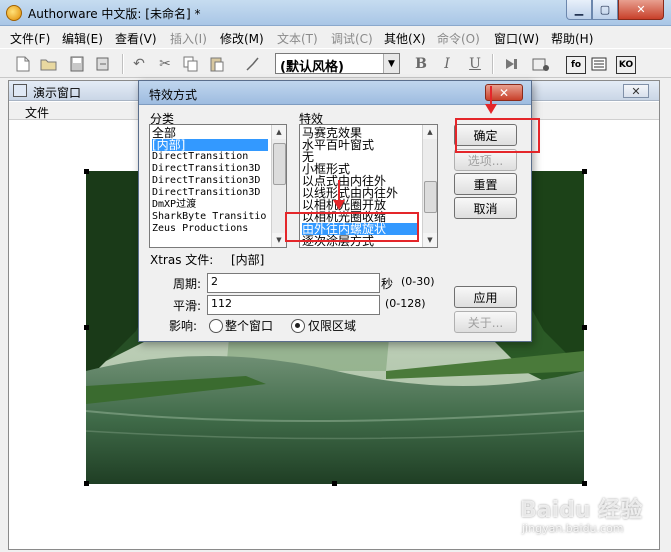 This screenshot has width=671, height=552. Describe the element at coordinates (335, 13) in the screenshot. I see `title-bar: Authorware 中文版: [未命名] * ▁ ▢ ✕` at that location.